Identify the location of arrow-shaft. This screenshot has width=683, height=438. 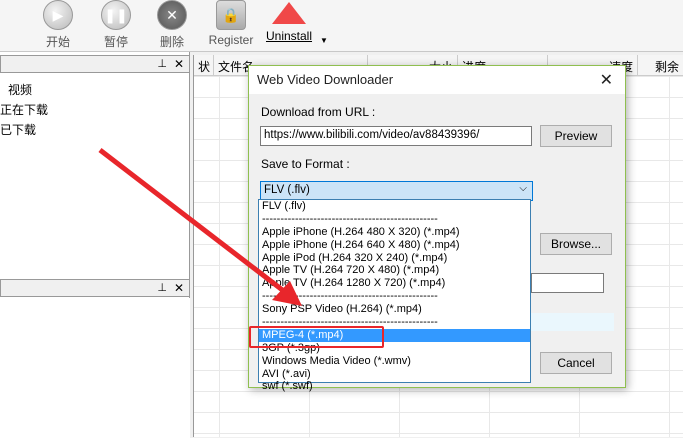
(192, 221).